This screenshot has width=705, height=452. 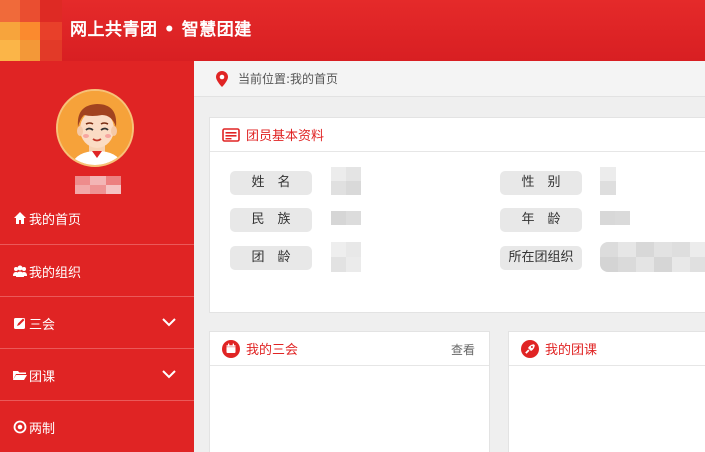 I want to click on sidebar-item-two-systems: 两制, so click(x=97, y=426).